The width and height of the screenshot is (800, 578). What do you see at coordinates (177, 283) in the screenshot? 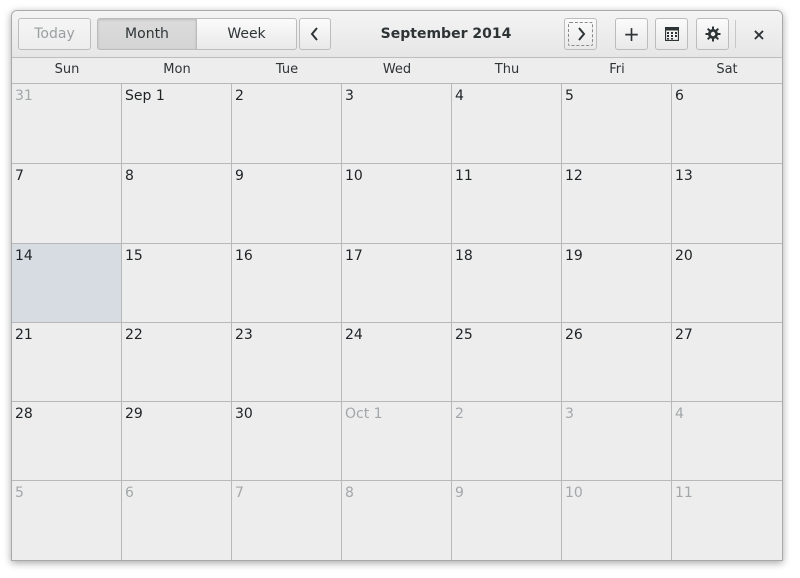
I see `day-cell: 15` at bounding box center [177, 283].